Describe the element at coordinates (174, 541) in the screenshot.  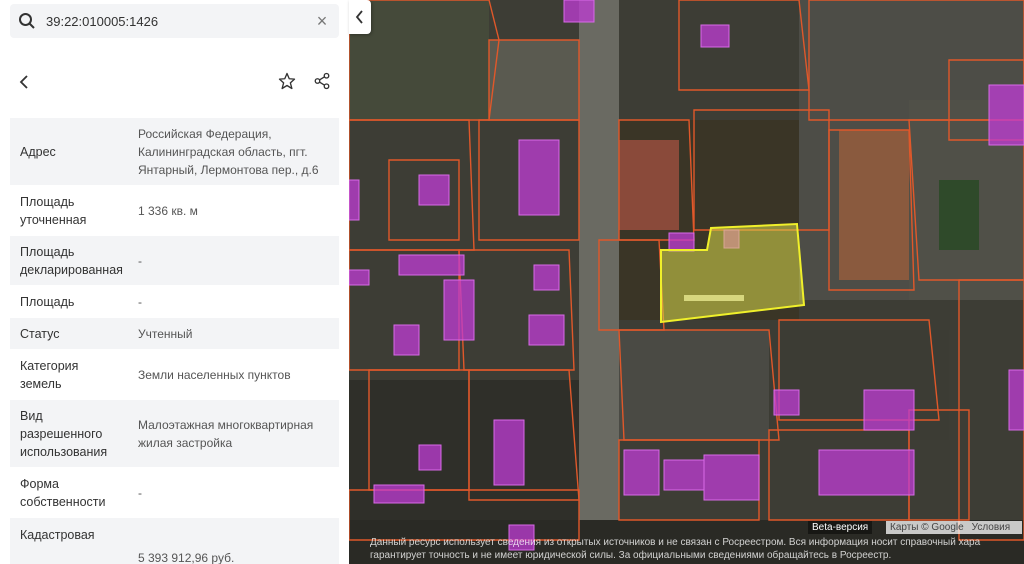
I see `table-row: Кадастровая 5 393 912,96 руб.` at that location.